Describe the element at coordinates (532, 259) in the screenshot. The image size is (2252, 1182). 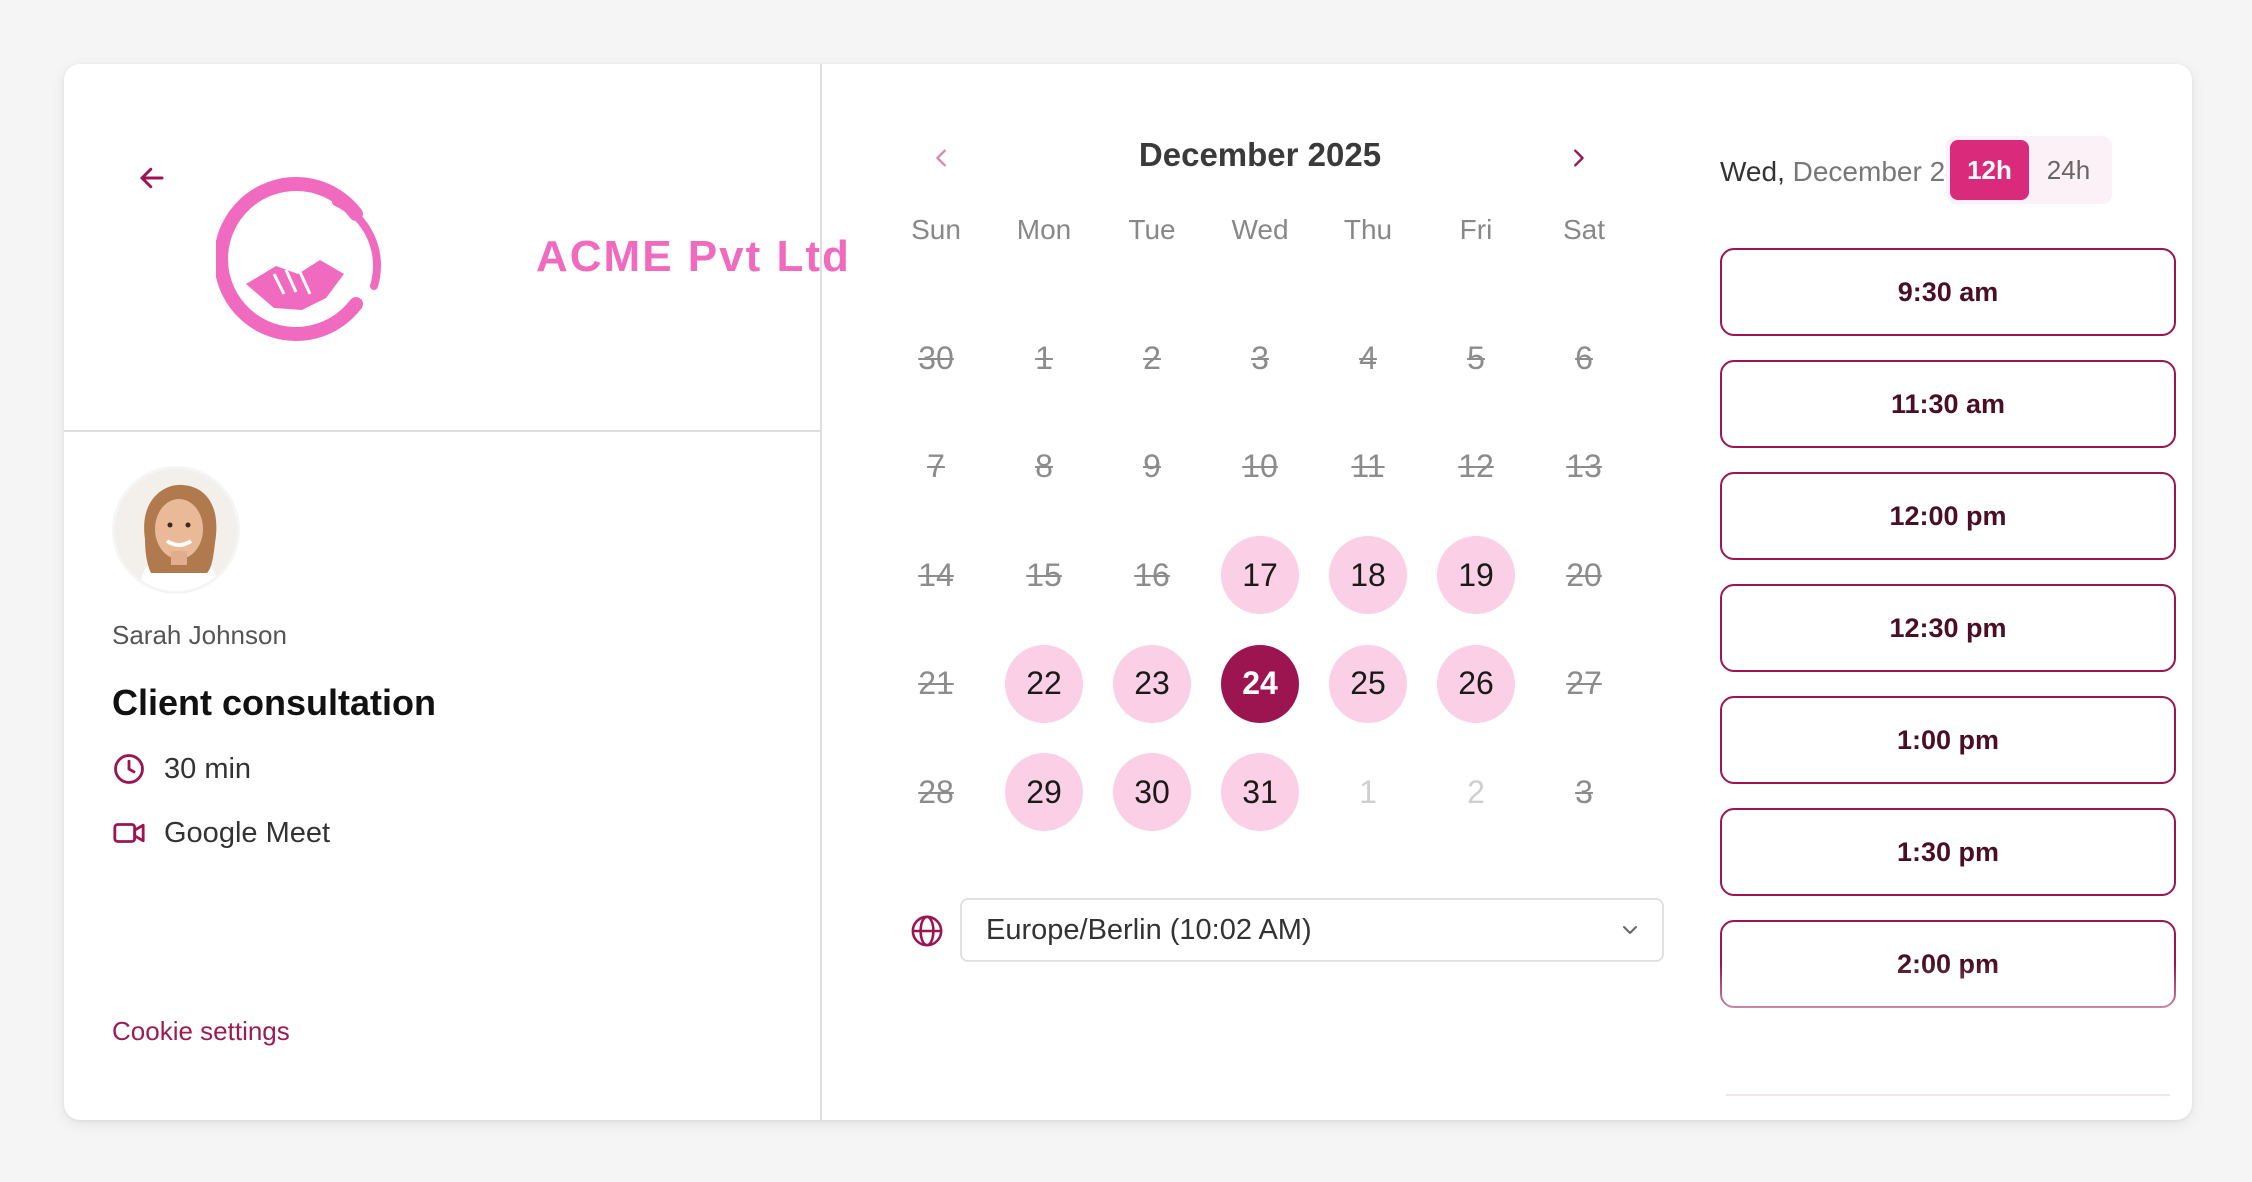
I see `company-logo: ACME Pvt Ltd` at that location.